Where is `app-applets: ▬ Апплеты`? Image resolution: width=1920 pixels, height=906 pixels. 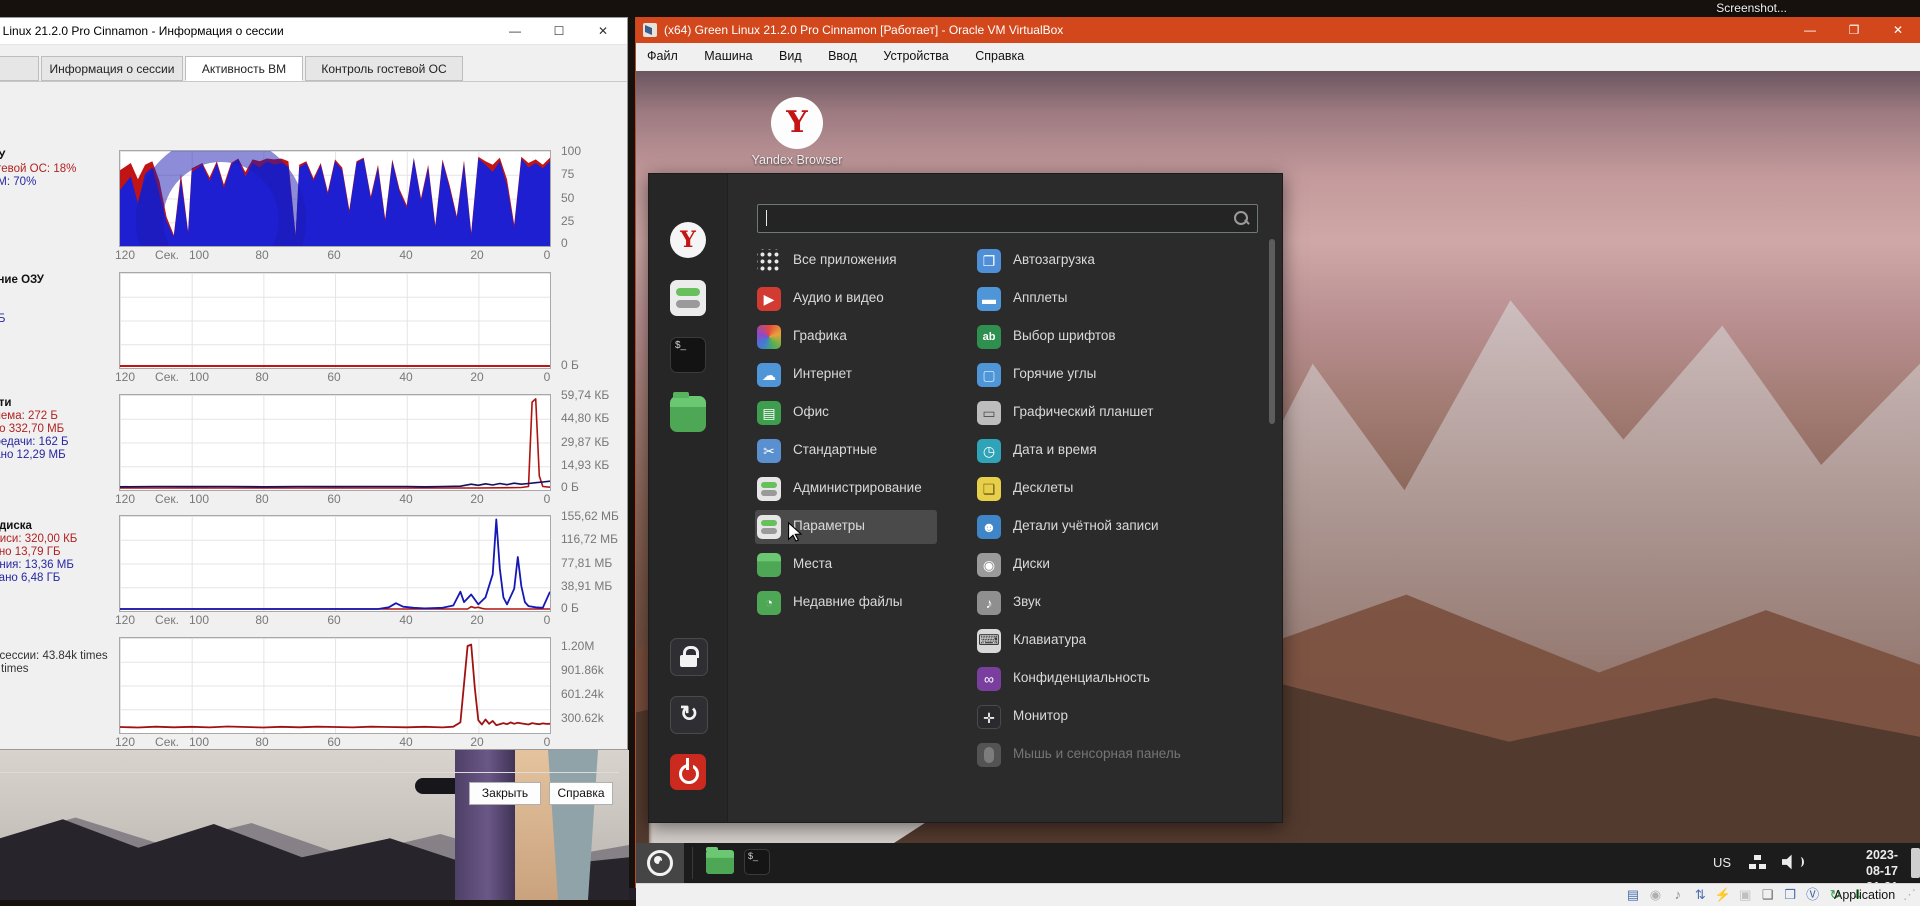
app-applets: ▬ Апплеты is located at coordinates (1120, 299).